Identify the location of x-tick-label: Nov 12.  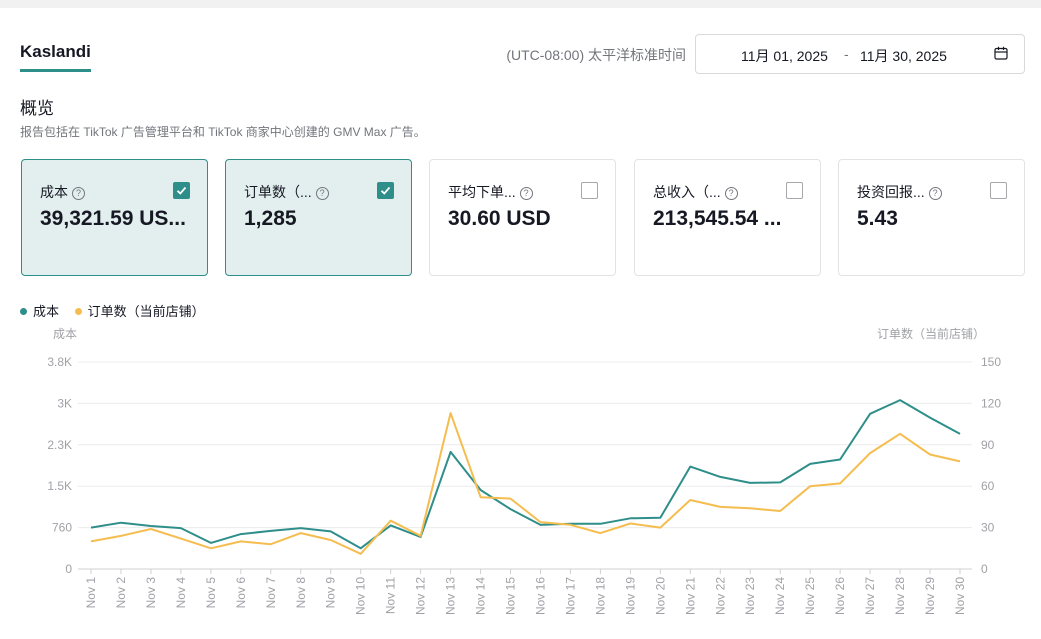
(421, 596).